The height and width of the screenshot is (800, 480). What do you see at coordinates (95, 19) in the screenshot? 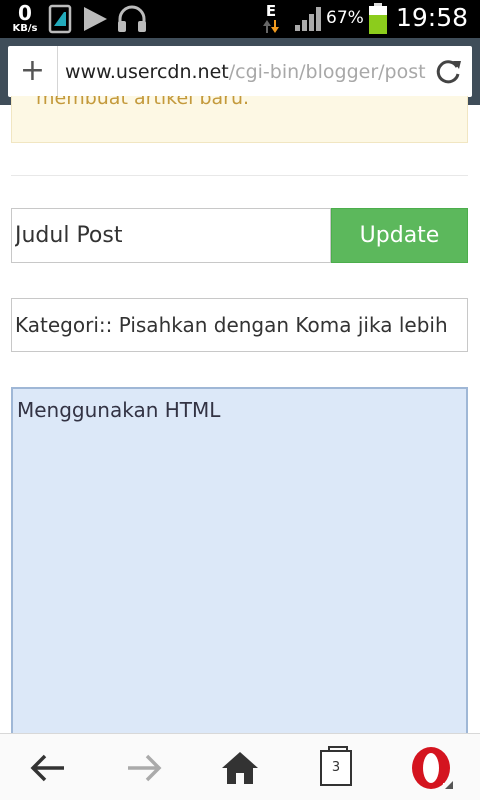
I see `play-icon` at bounding box center [95, 19].